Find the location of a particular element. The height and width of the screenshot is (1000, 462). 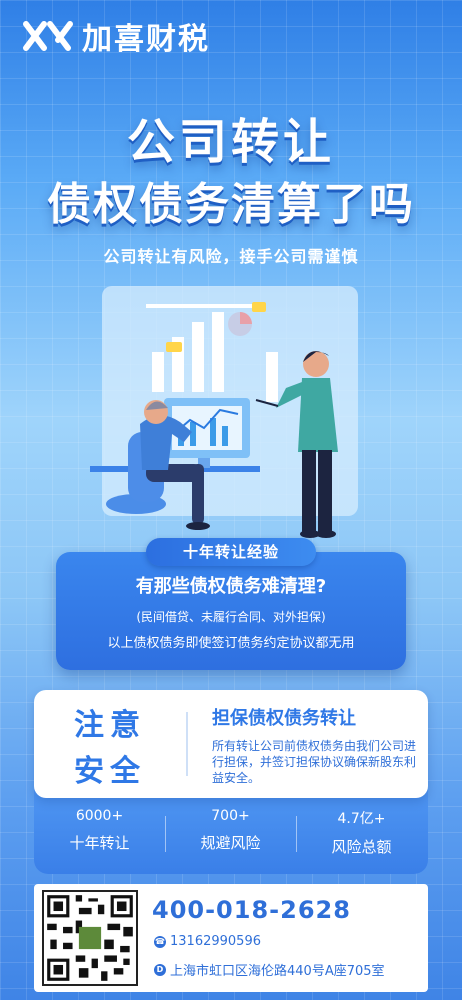

hero-title-line2: 债权债务清算了吗 is located at coordinates (231, 204).